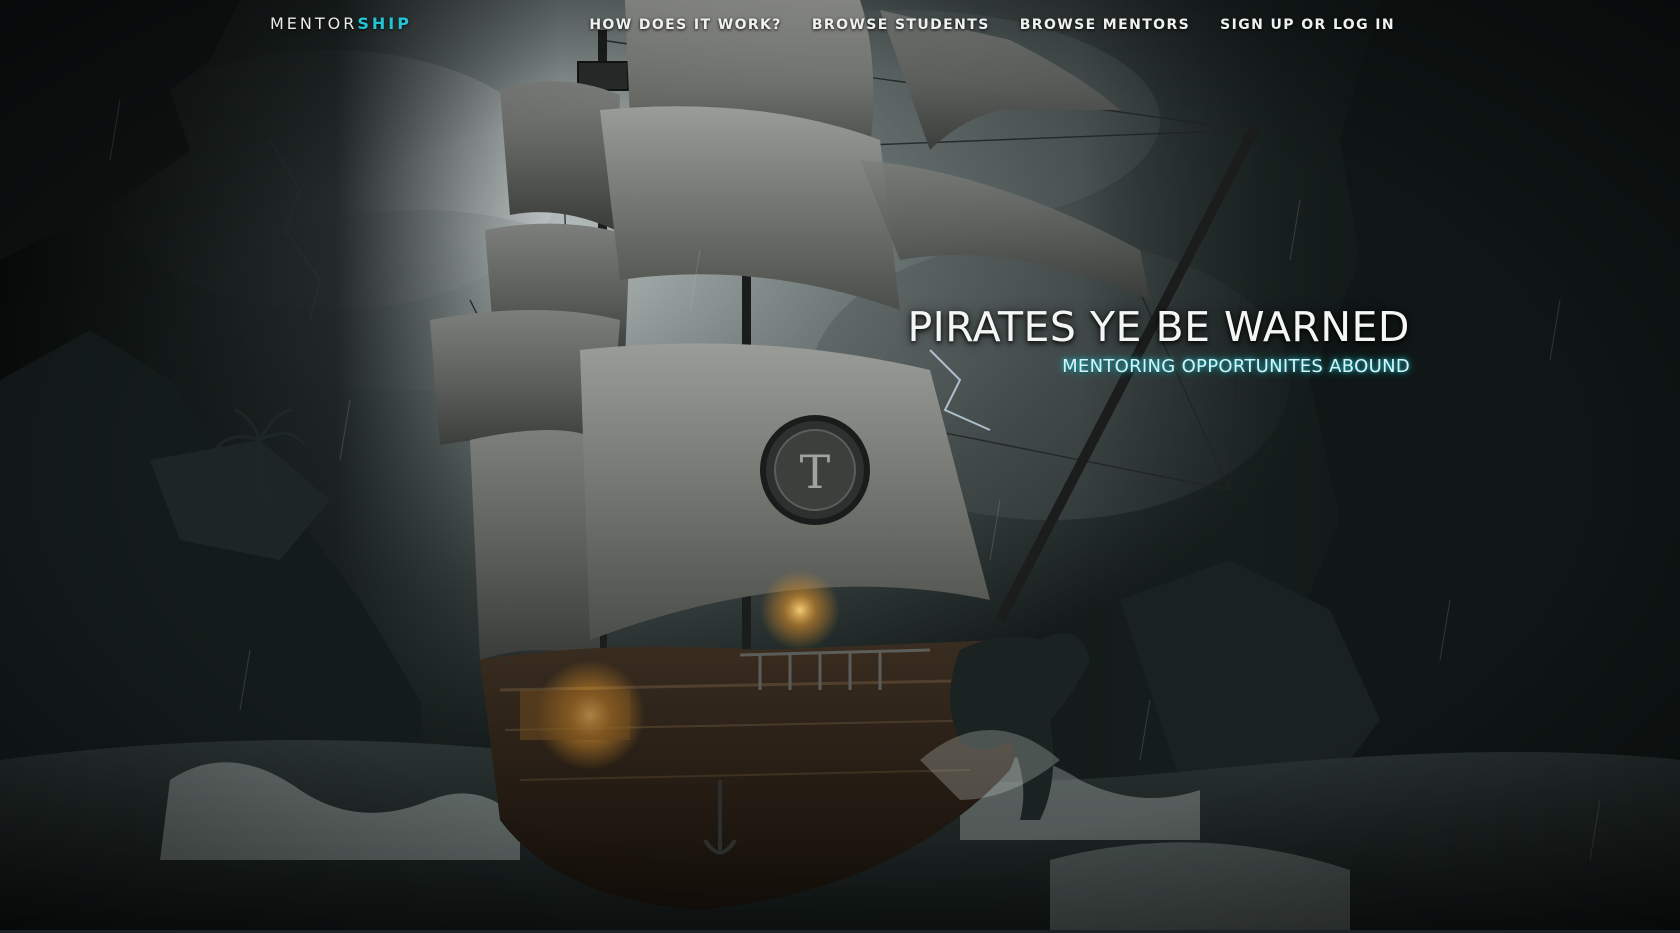 The height and width of the screenshot is (933, 1680). Describe the element at coordinates (314, 23) in the screenshot. I see `brand-name-main: MENTOR` at that location.